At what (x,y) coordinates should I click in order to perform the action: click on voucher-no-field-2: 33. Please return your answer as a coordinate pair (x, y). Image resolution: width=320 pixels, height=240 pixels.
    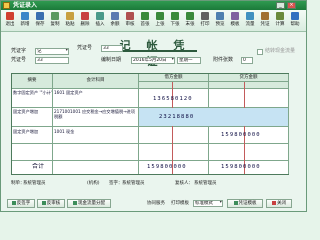
    Looking at the image, I should click on (52, 60).